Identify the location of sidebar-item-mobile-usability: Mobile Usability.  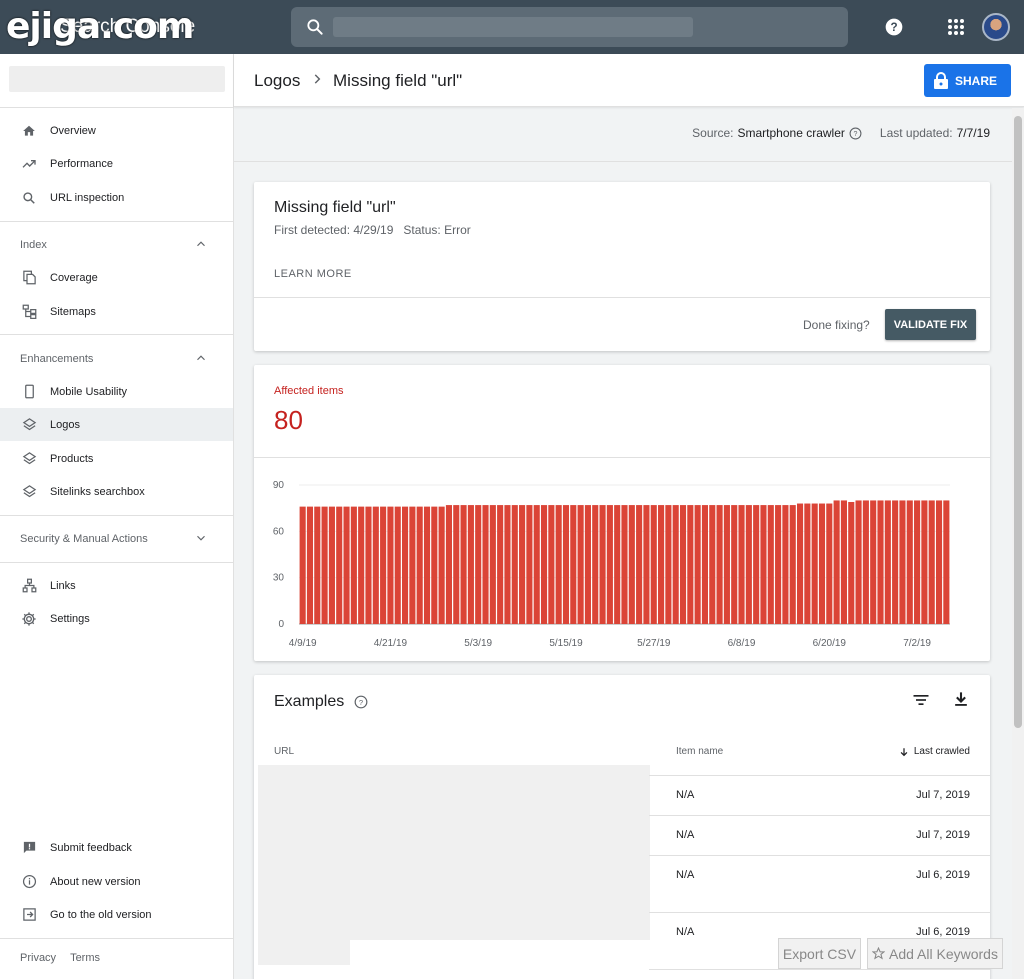
(116, 391).